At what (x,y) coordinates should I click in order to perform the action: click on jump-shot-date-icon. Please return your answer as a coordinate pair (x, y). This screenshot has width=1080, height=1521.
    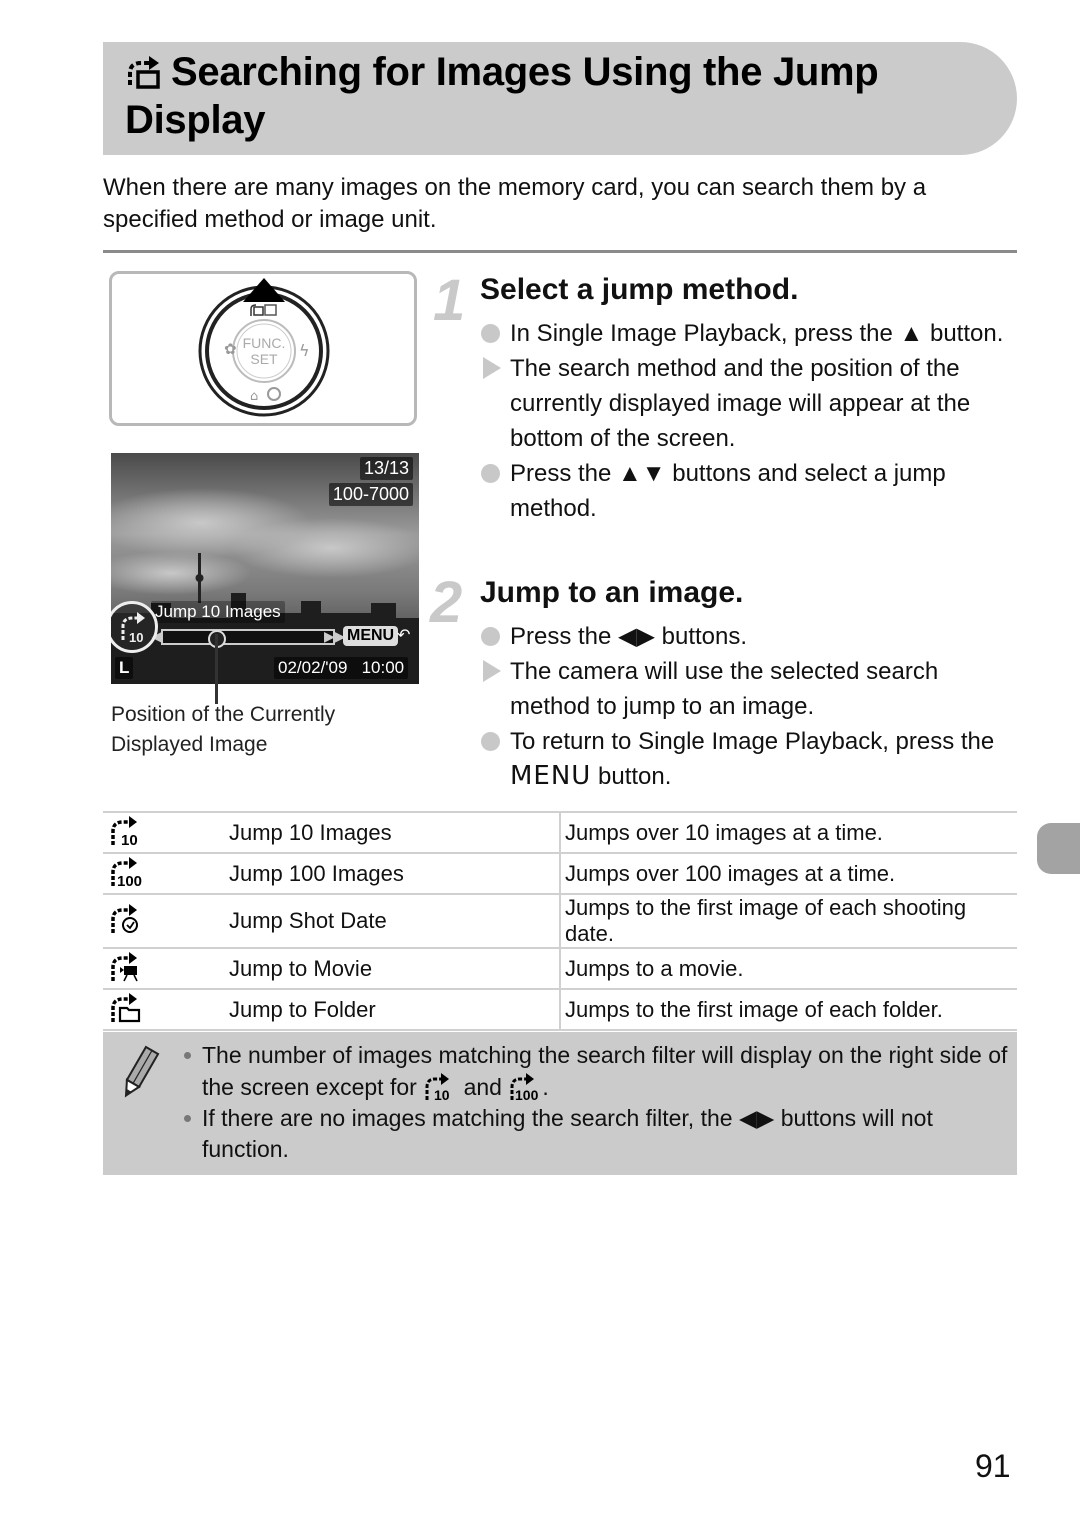
    Looking at the image, I should click on (124, 918).